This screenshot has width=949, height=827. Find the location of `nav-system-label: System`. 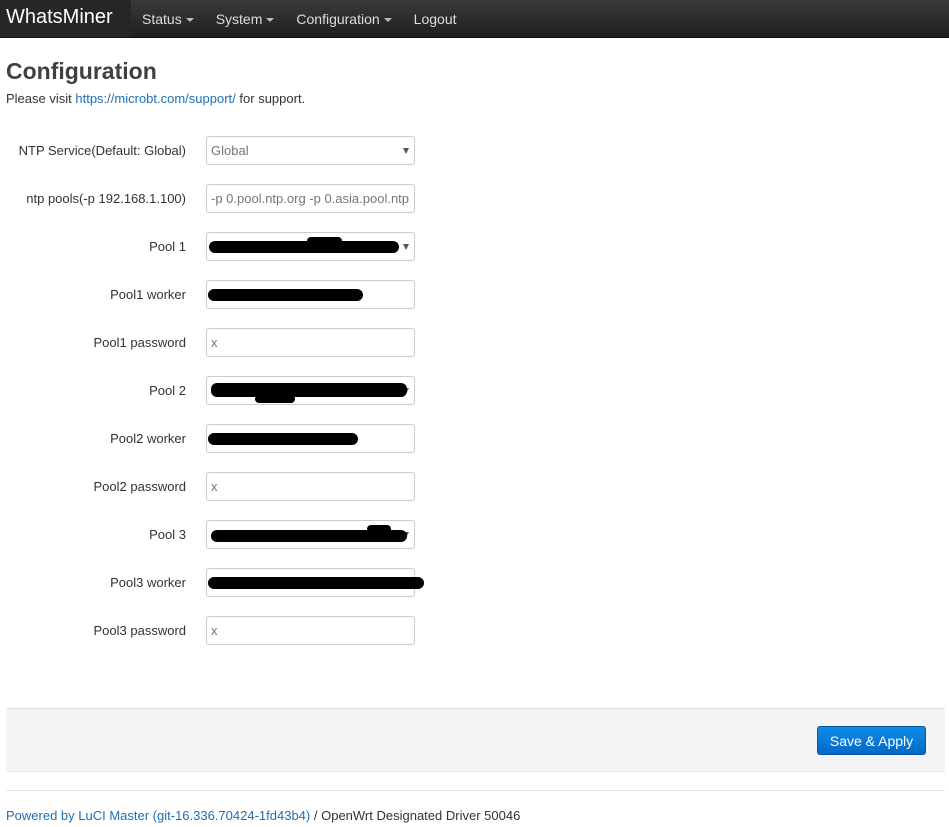

nav-system-label: System is located at coordinates (239, 18).